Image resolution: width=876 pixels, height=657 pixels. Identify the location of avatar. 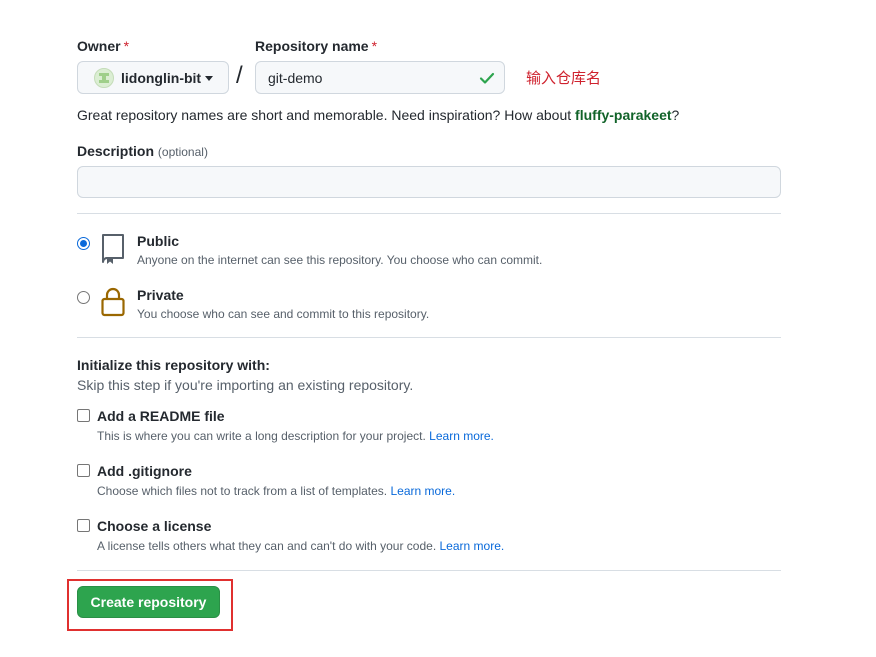
(104, 77).